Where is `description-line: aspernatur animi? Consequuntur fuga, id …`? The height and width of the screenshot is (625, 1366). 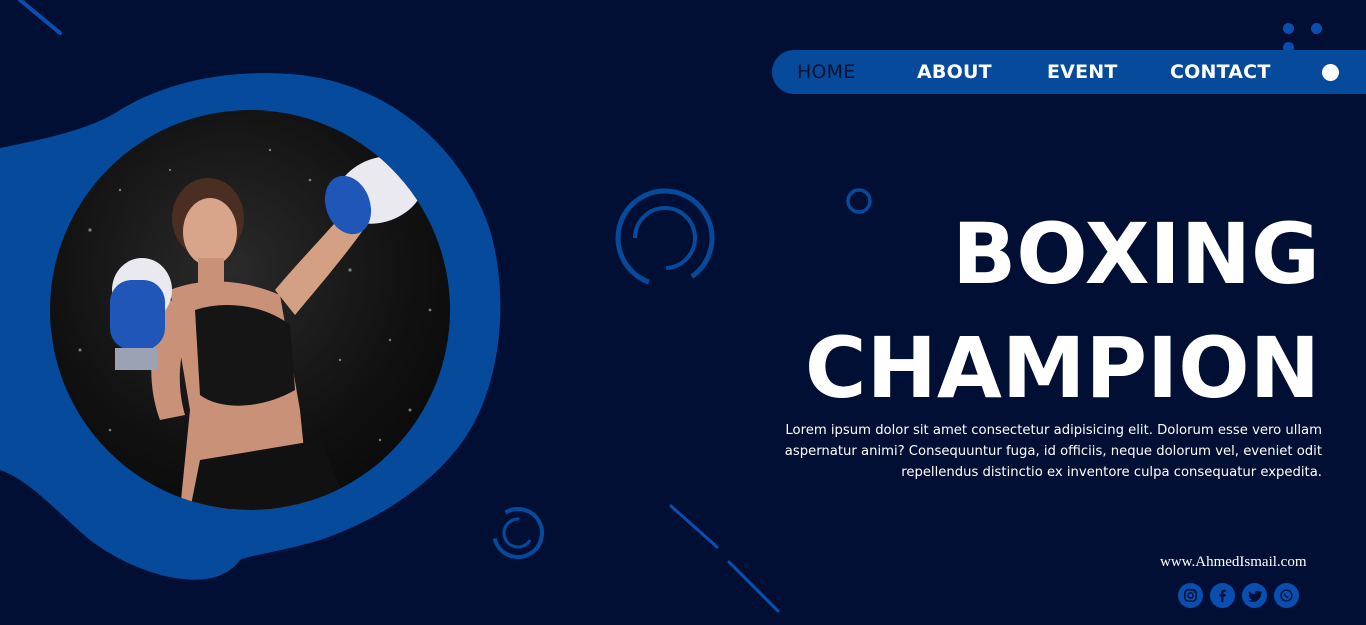
description-line: aspernatur animi? Consequuntur fuga, id … is located at coordinates (1053, 451).